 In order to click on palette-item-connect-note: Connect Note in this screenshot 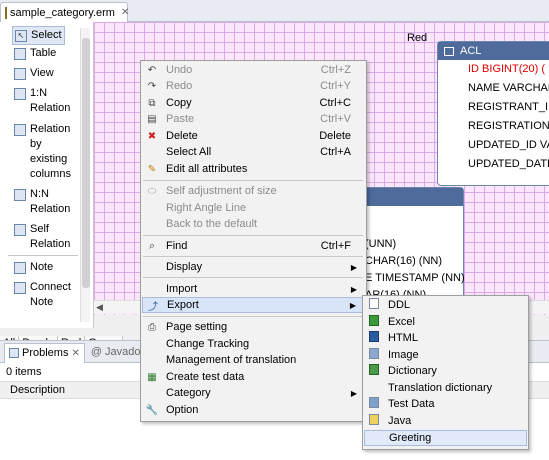, I will do `click(44, 295)`.